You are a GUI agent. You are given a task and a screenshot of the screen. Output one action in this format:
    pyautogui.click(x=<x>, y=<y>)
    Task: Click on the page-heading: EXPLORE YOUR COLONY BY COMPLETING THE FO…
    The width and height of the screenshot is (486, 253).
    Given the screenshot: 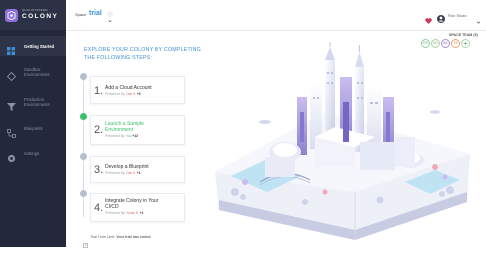 What is the action you would take?
    pyautogui.click(x=142, y=54)
    